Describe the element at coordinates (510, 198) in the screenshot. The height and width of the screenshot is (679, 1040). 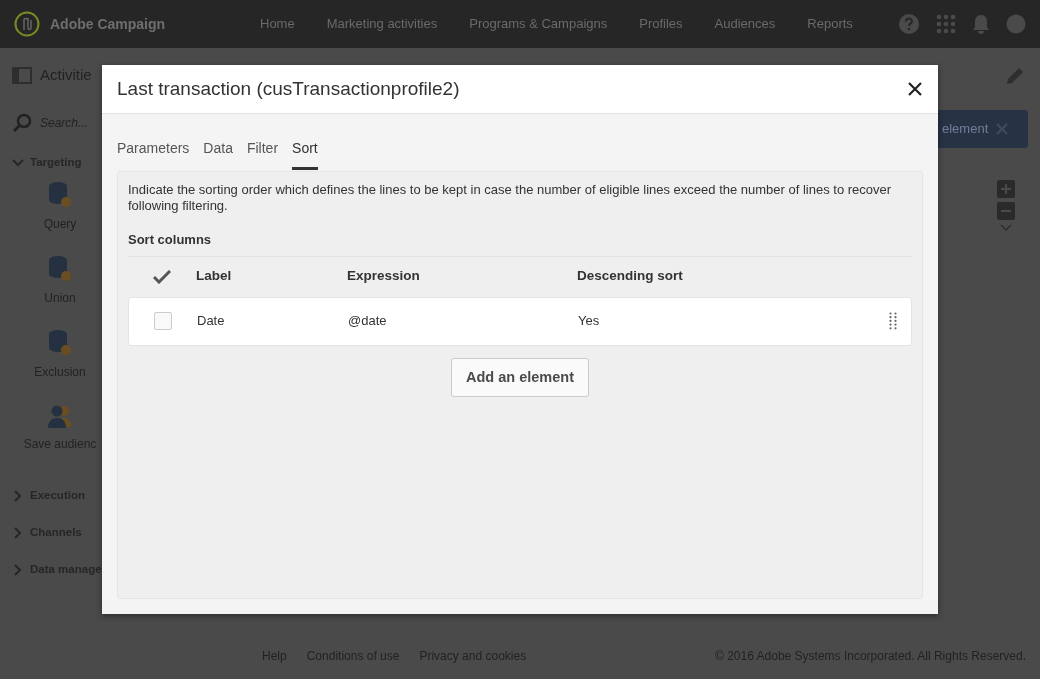
I see `description: Indicate the sorting order which defines the lines to be kept in case the number of eligible lines exceed the number of lines to recover following filtering.` at that location.